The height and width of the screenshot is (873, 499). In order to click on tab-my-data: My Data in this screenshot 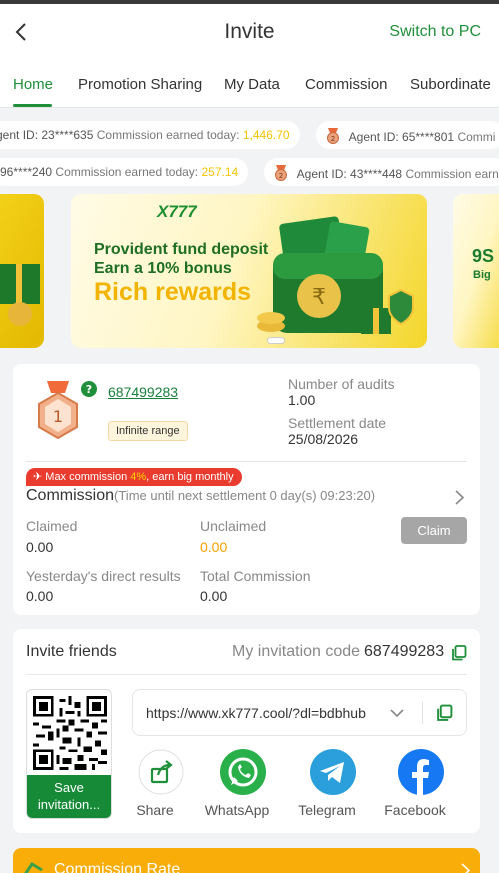, I will do `click(252, 84)`.